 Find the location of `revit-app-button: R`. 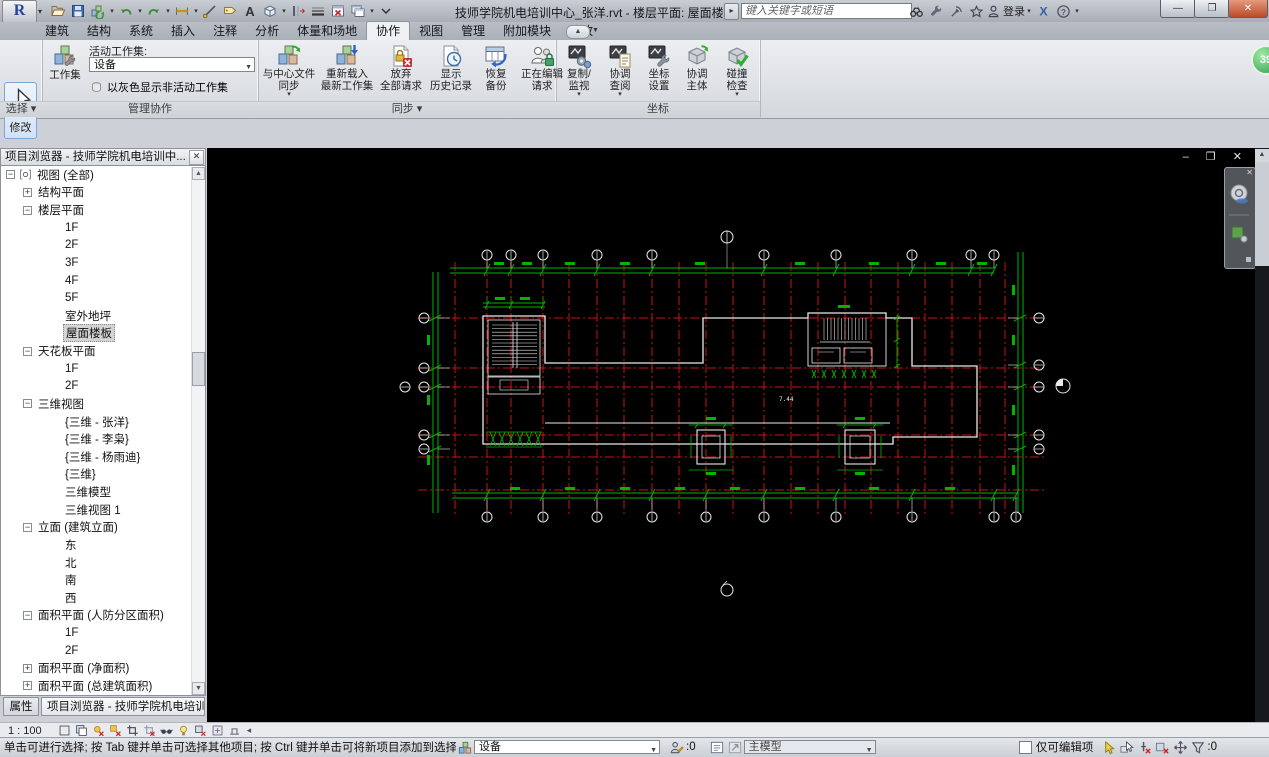

revit-app-button: R is located at coordinates (19, 11).